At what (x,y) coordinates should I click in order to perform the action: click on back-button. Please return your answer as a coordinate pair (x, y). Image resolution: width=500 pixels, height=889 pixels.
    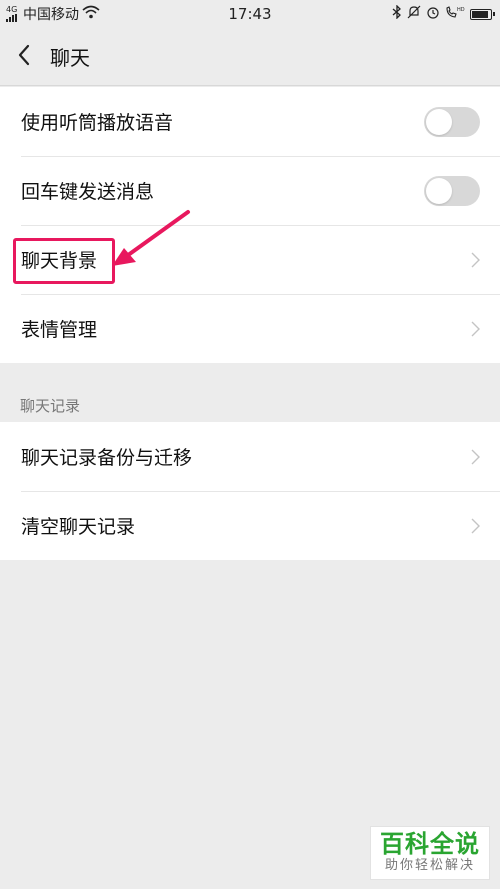
    Looking at the image, I should click on (24, 57).